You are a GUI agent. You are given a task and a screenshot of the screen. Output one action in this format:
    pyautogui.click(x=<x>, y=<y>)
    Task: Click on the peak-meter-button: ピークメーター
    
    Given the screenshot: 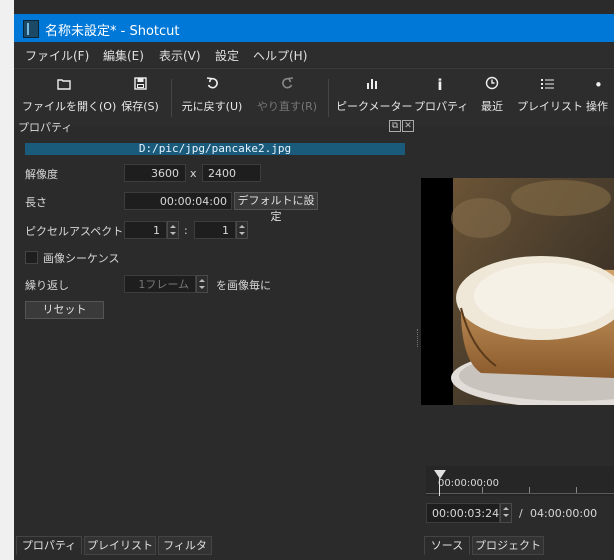 What is the action you would take?
    pyautogui.click(x=374, y=98)
    